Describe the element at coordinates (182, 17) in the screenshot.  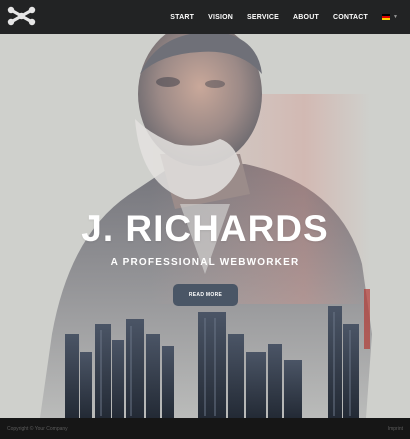
I see `nav-start: START` at that location.